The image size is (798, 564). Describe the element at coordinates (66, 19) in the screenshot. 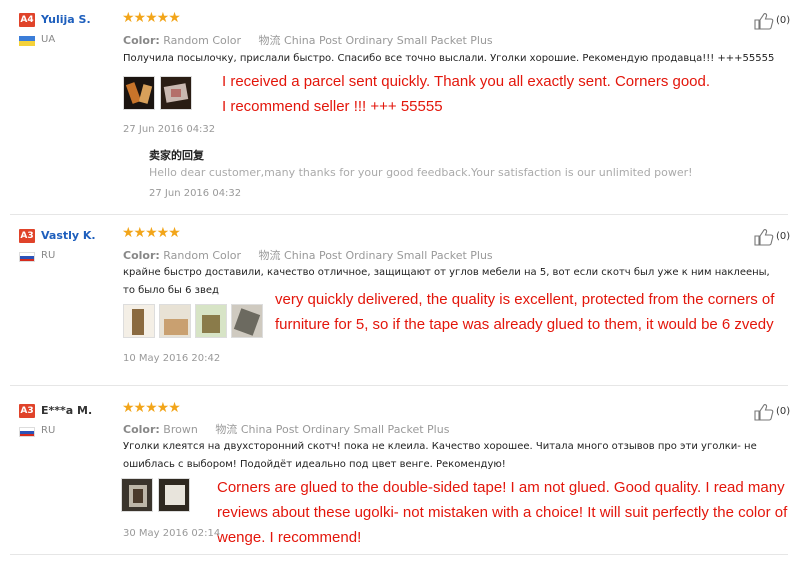

I see `reviewer-name: Yulija S.` at that location.